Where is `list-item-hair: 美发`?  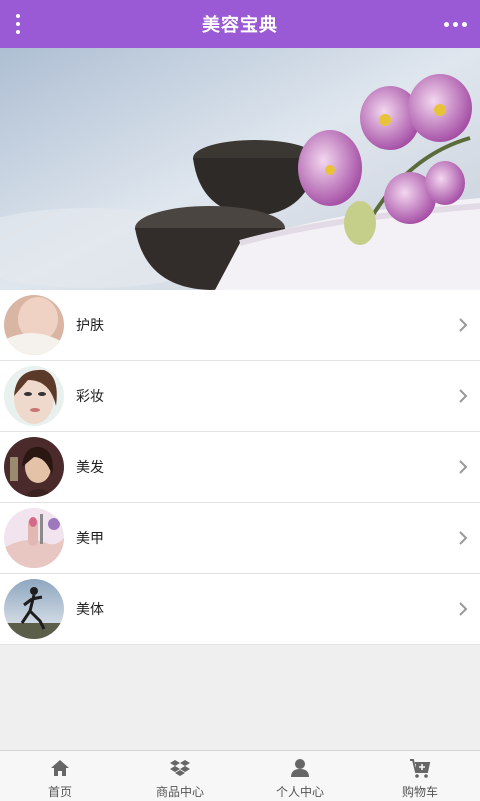
list-item-hair: 美发 is located at coordinates (240, 467).